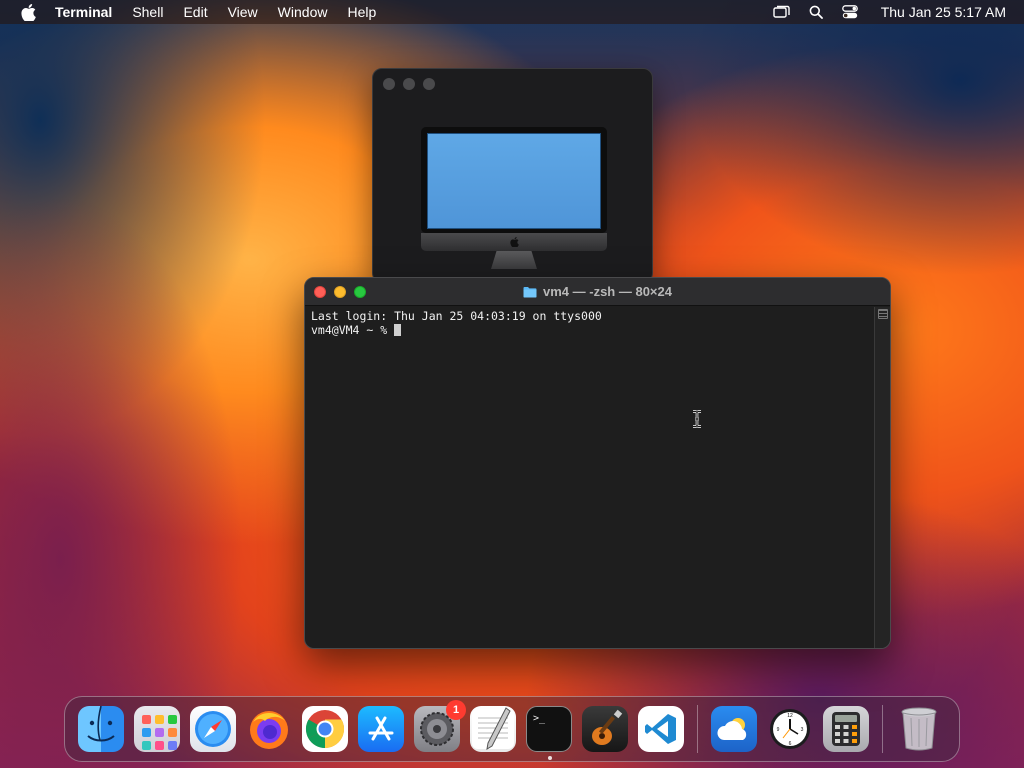 This screenshot has height=768, width=1024. Describe the element at coordinates (790, 744) in the screenshot. I see `svg-text: 6` at that location.